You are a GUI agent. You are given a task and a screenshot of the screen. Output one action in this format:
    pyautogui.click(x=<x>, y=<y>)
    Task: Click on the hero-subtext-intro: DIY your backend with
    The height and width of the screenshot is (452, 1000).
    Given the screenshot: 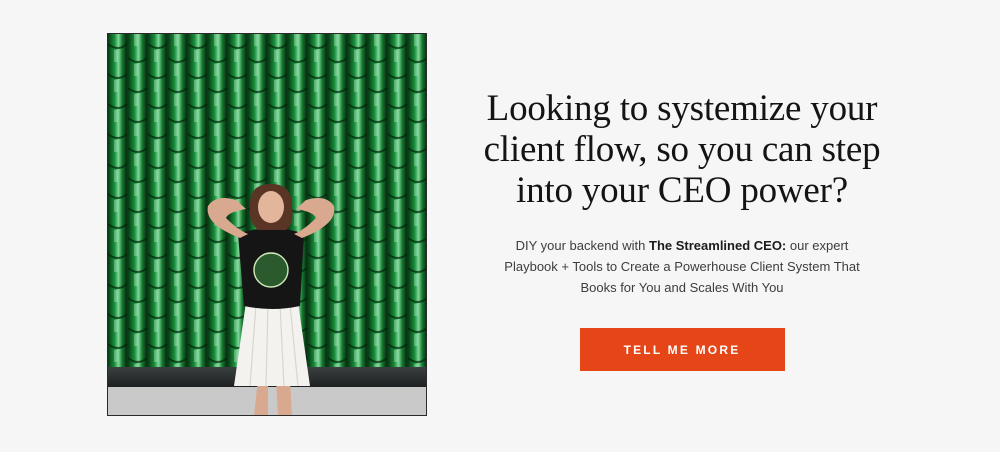 What is the action you would take?
    pyautogui.click(x=582, y=245)
    